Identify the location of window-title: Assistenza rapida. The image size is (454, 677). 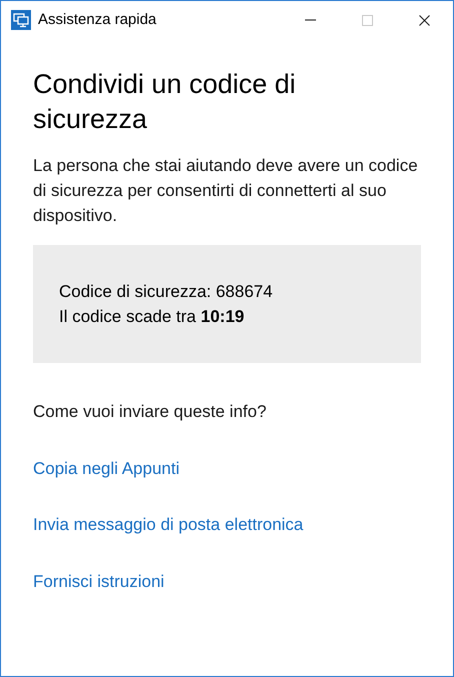
(98, 20).